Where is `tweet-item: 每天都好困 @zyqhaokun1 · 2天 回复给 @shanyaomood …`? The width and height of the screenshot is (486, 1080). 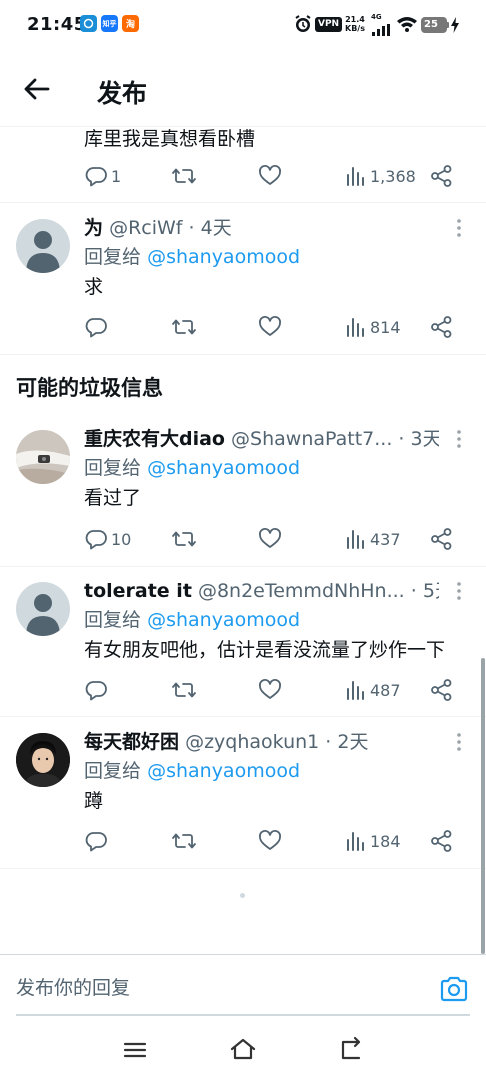 tweet-item: 每天都好困 @zyqhaokun1 · 2天 回复给 @shanyaomood … is located at coordinates (243, 792).